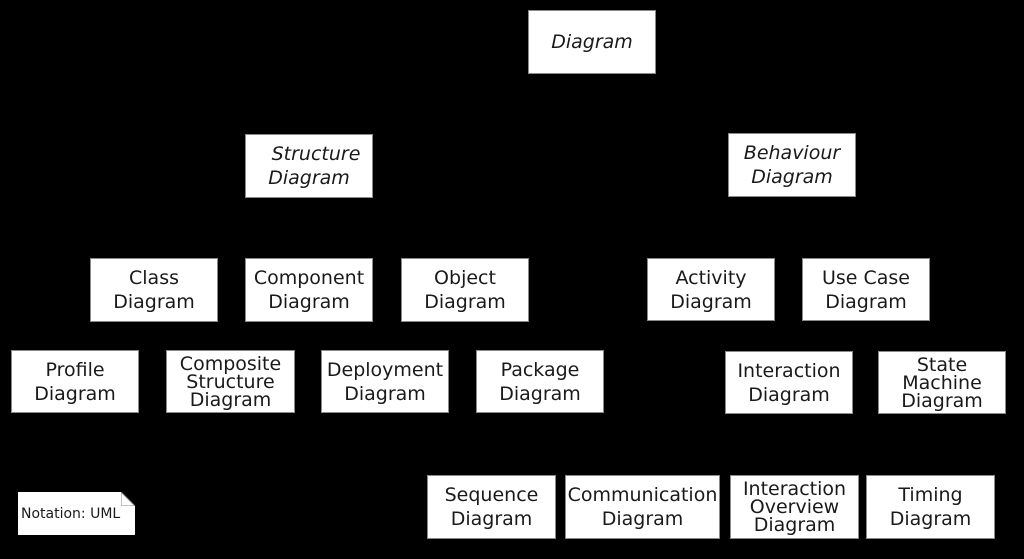  I want to click on object-diagram-node: Object Diagram, so click(465, 290).